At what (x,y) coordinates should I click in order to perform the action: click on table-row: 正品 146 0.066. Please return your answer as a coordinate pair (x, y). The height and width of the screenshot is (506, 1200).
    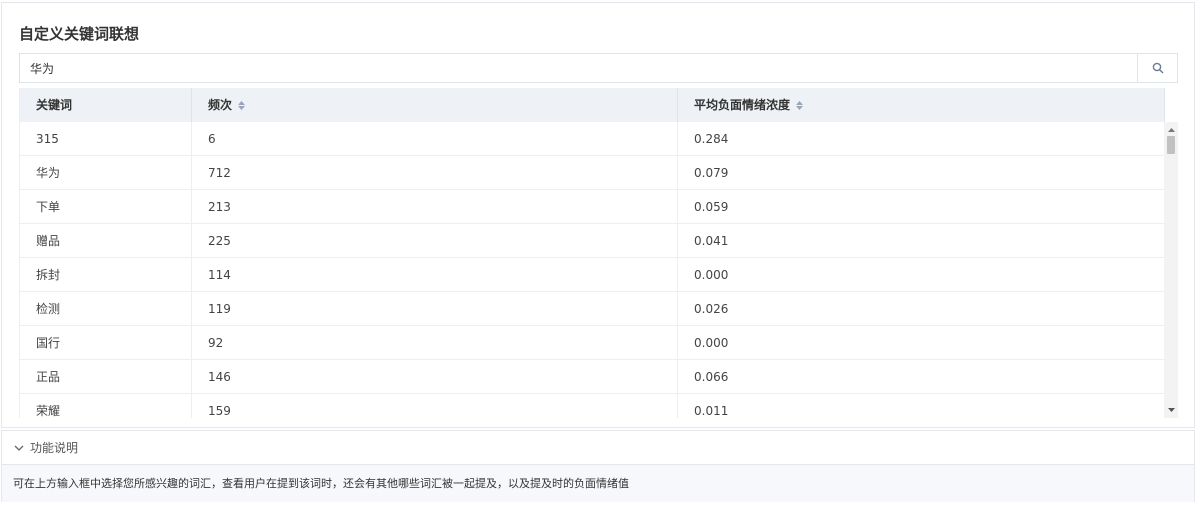
    Looking at the image, I should click on (592, 377).